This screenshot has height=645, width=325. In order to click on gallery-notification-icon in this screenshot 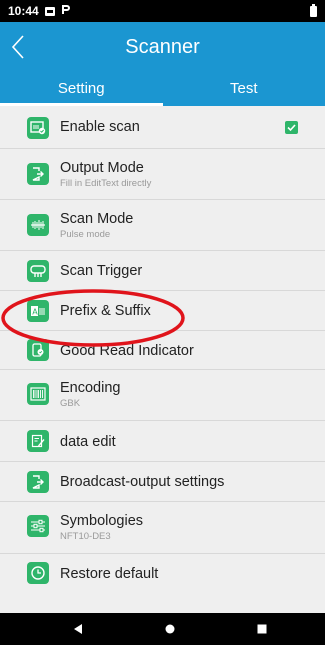, I will do `click(49, 11)`.